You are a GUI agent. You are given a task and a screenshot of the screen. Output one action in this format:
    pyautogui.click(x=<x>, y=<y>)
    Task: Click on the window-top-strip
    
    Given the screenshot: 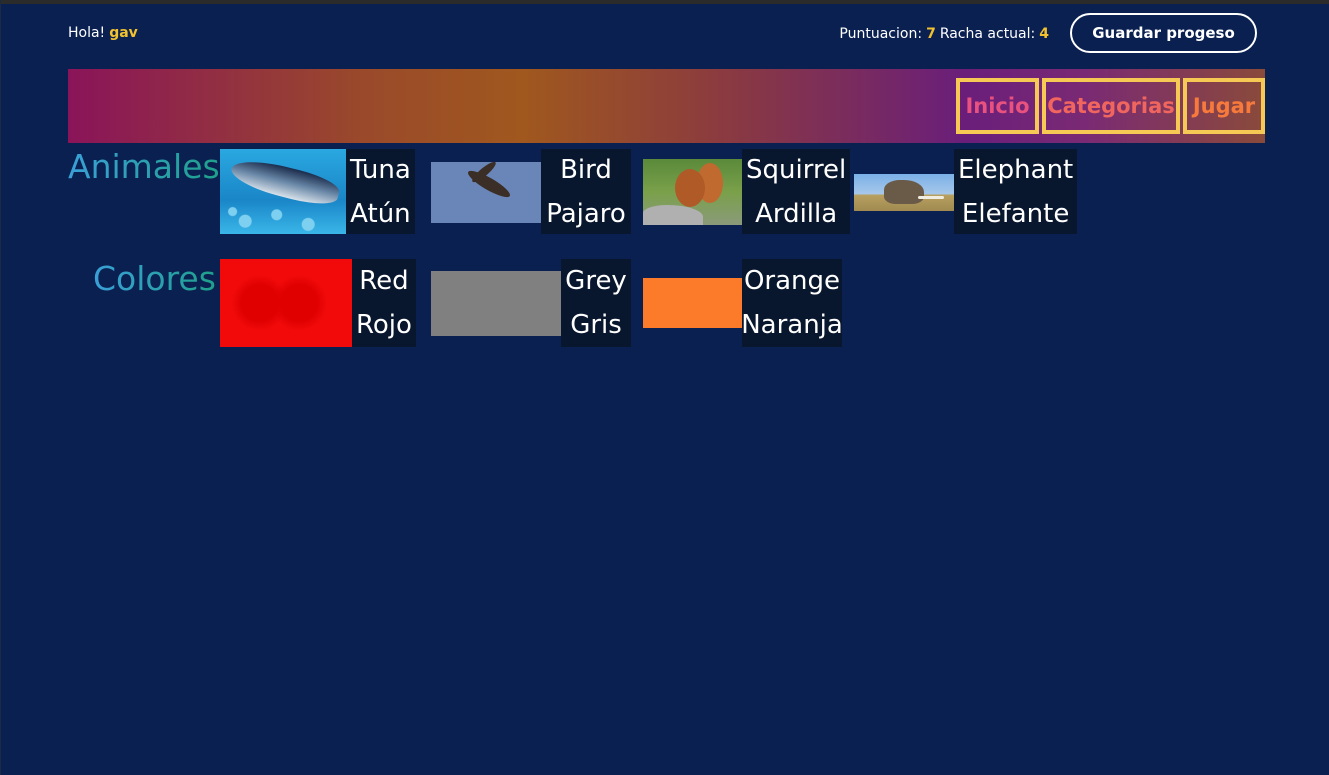 What is the action you would take?
    pyautogui.click(x=665, y=2)
    